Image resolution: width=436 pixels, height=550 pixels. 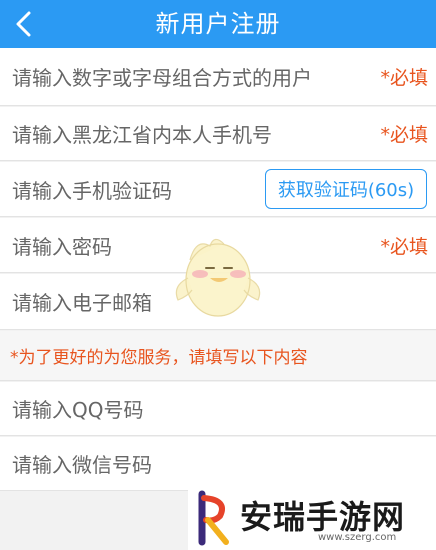 I want to click on get-code-button: 获取验证码(60s), so click(x=346, y=189).